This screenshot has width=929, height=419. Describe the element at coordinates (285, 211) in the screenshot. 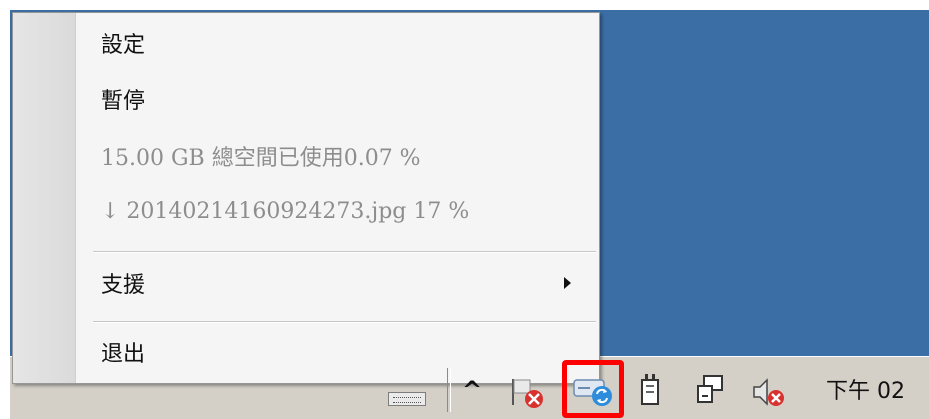

I see `menu-item-label: ↓ 20140214160924273.jpg 17 %` at that location.